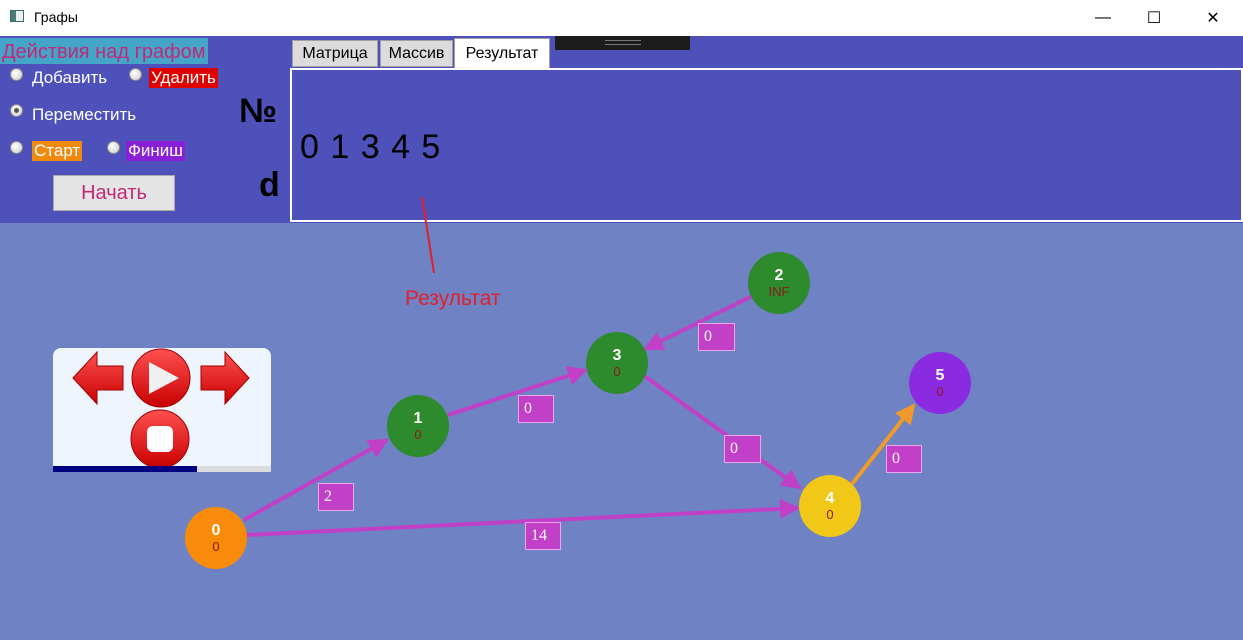  Describe the element at coordinates (940, 375) in the screenshot. I see `node-number: 5` at that location.